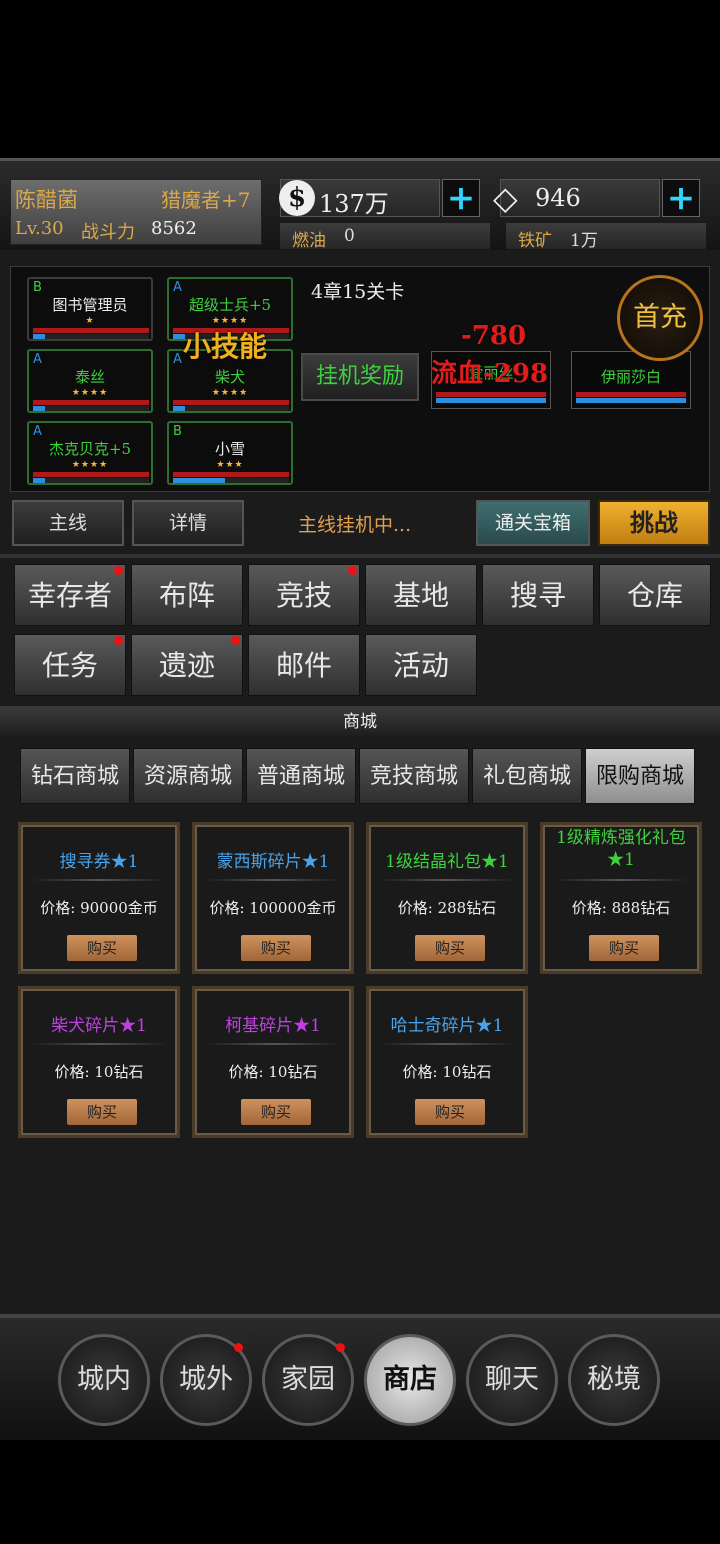 The image size is (720, 1544). Describe the element at coordinates (655, 595) in the screenshot. I see `menu-warehouse: 仓库` at that location.